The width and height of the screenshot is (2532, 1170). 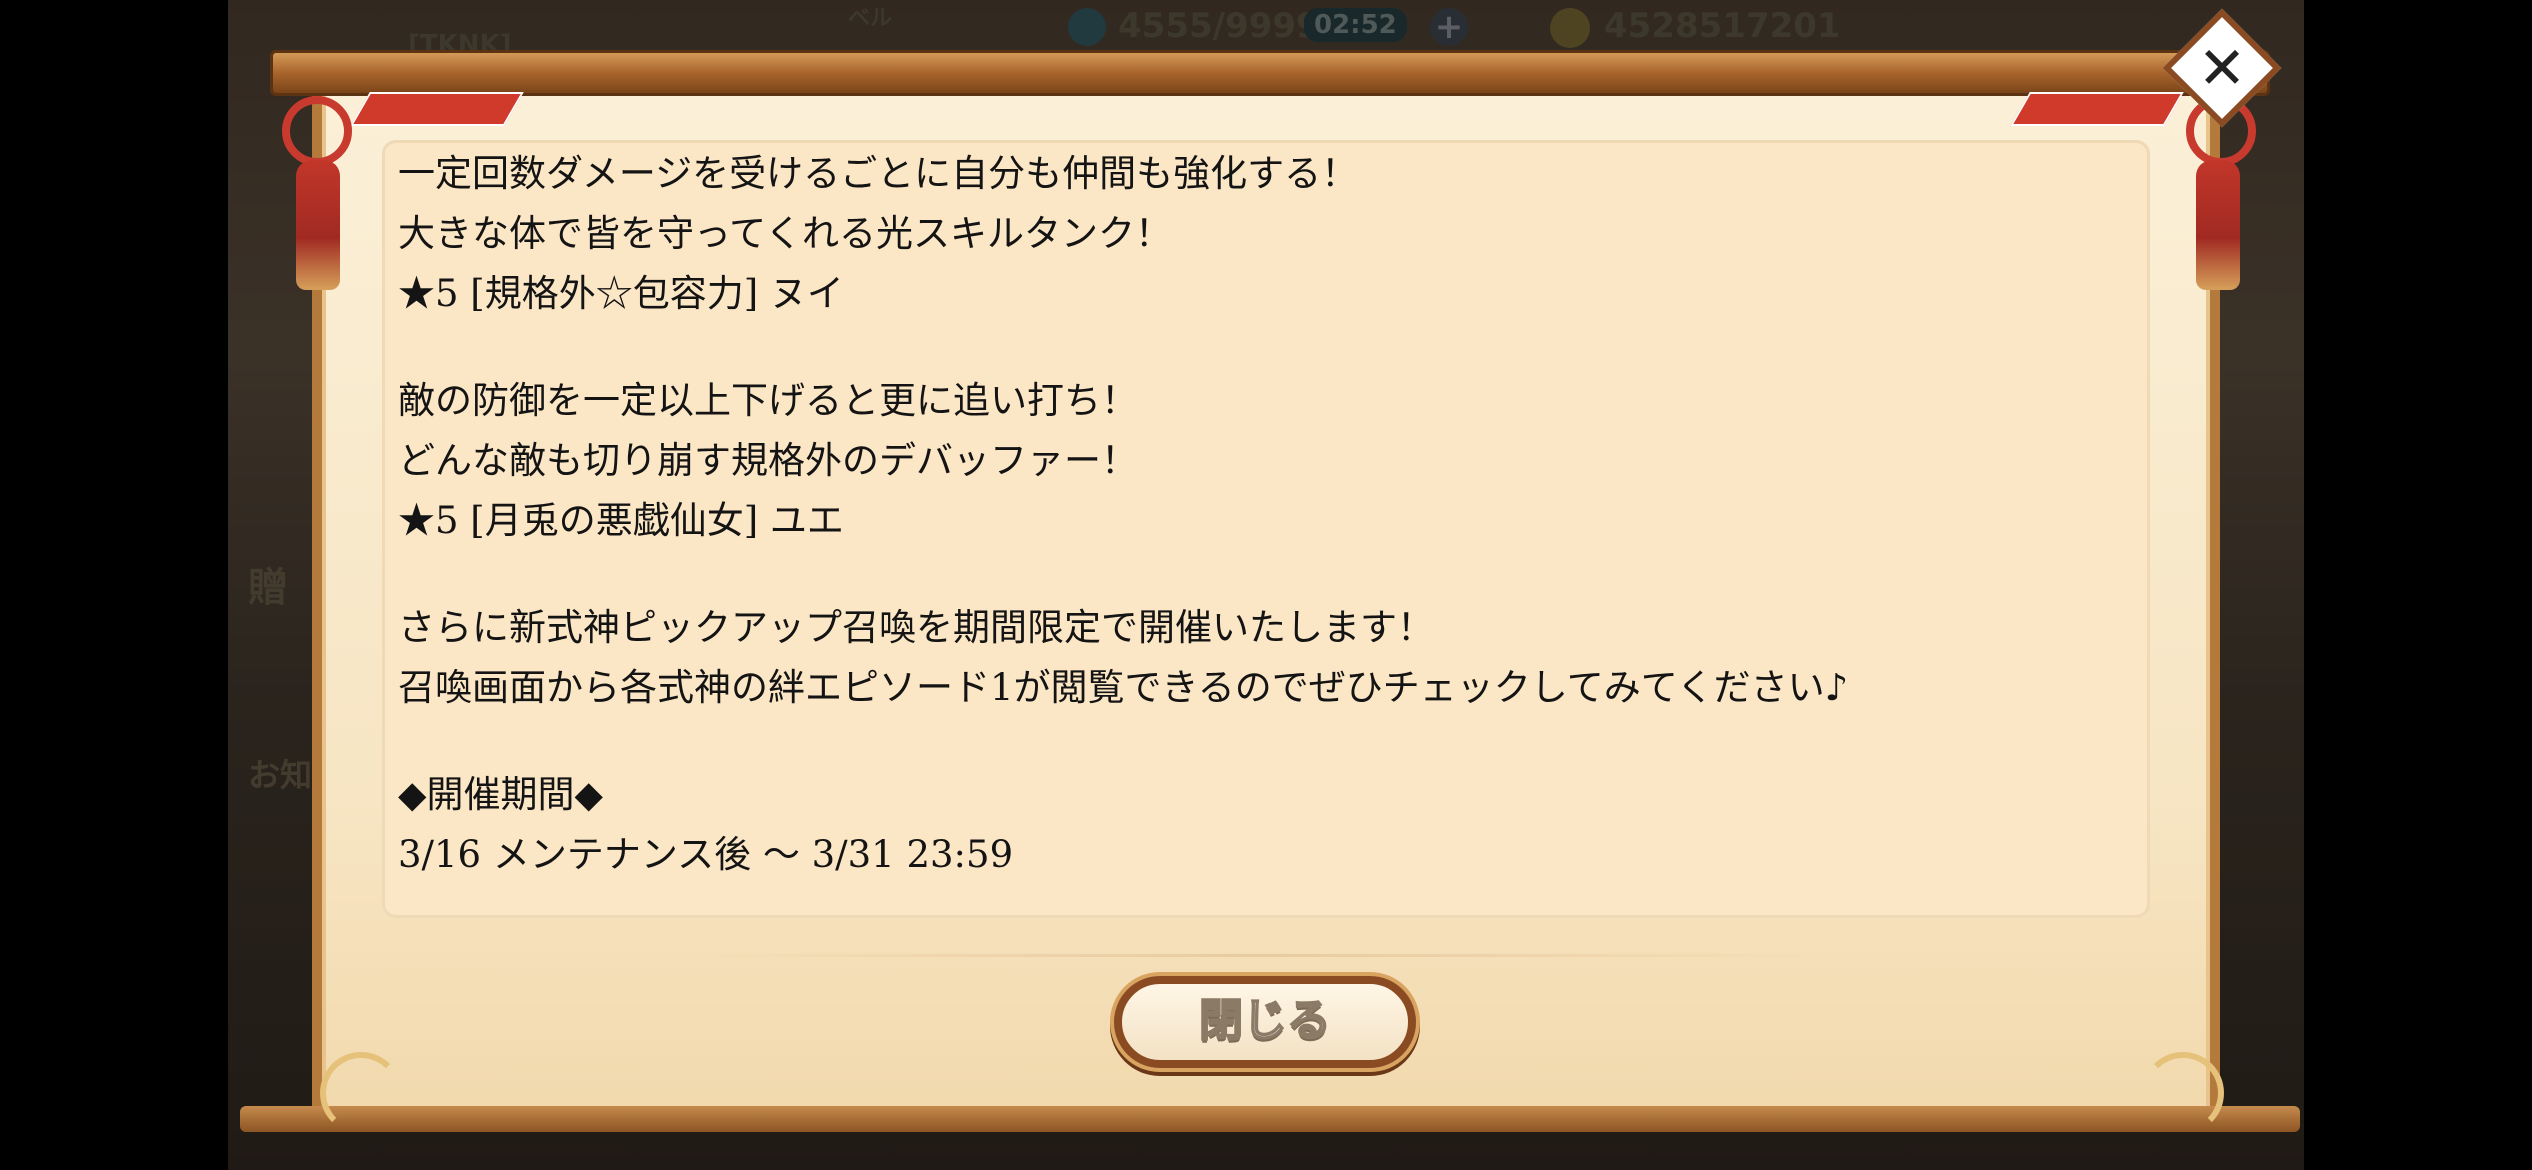 What do you see at coordinates (437, 109) in the screenshot?
I see `ribbon-left` at bounding box center [437, 109].